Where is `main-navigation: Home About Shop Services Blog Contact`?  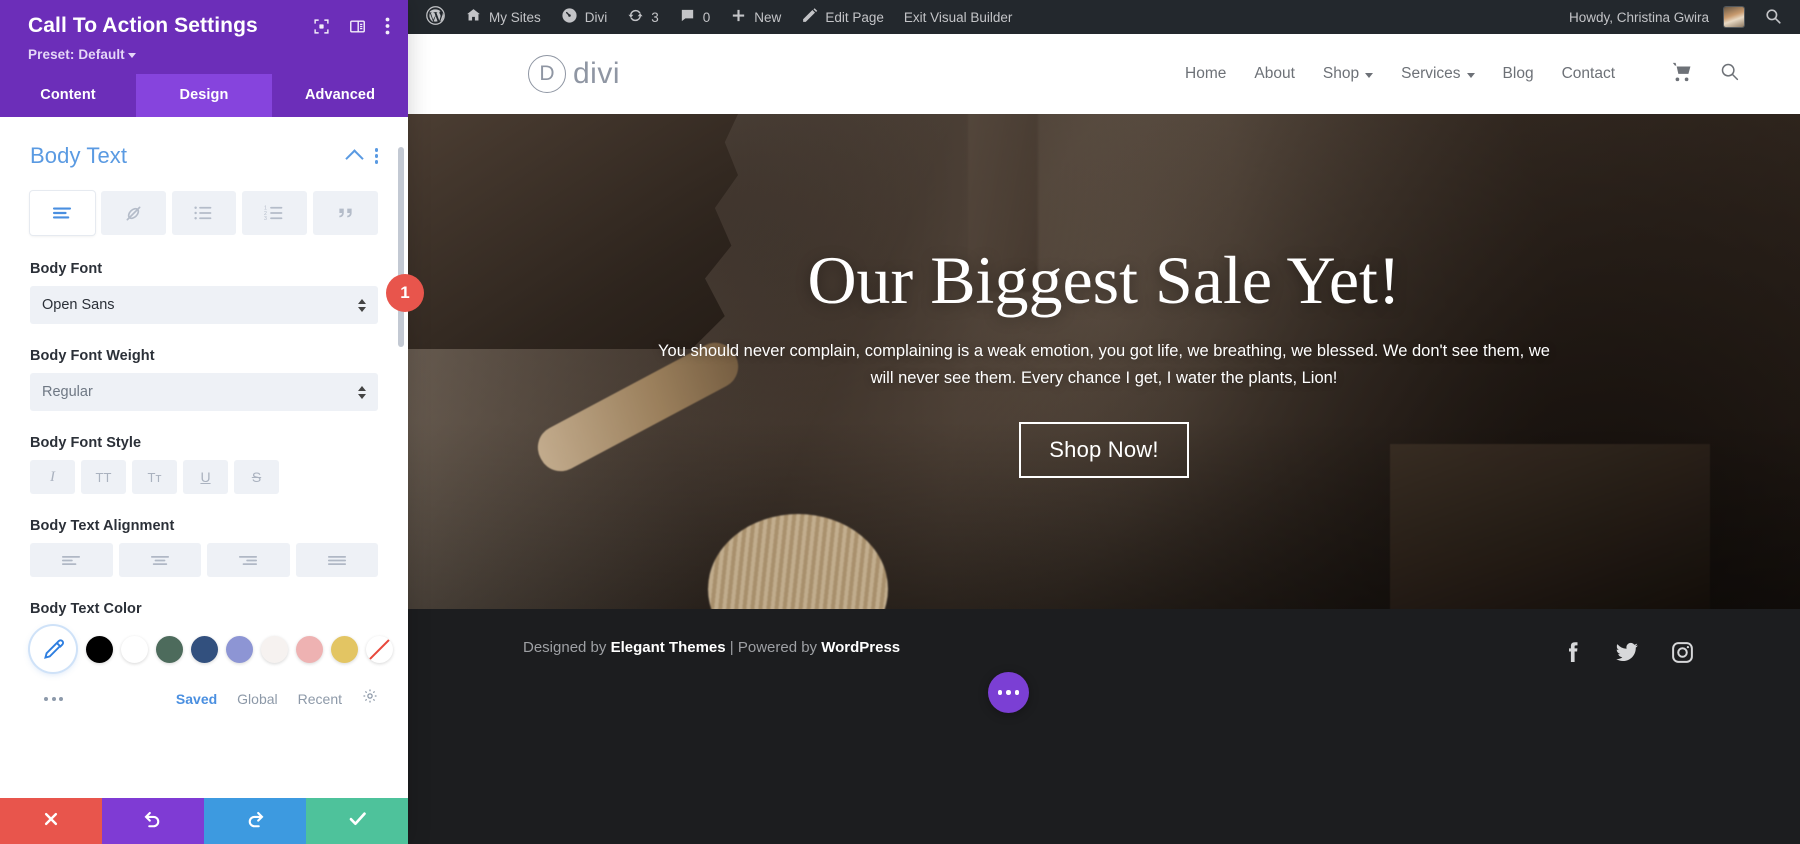 main-navigation: Home About Shop Services Blog Contact is located at coordinates (1462, 74).